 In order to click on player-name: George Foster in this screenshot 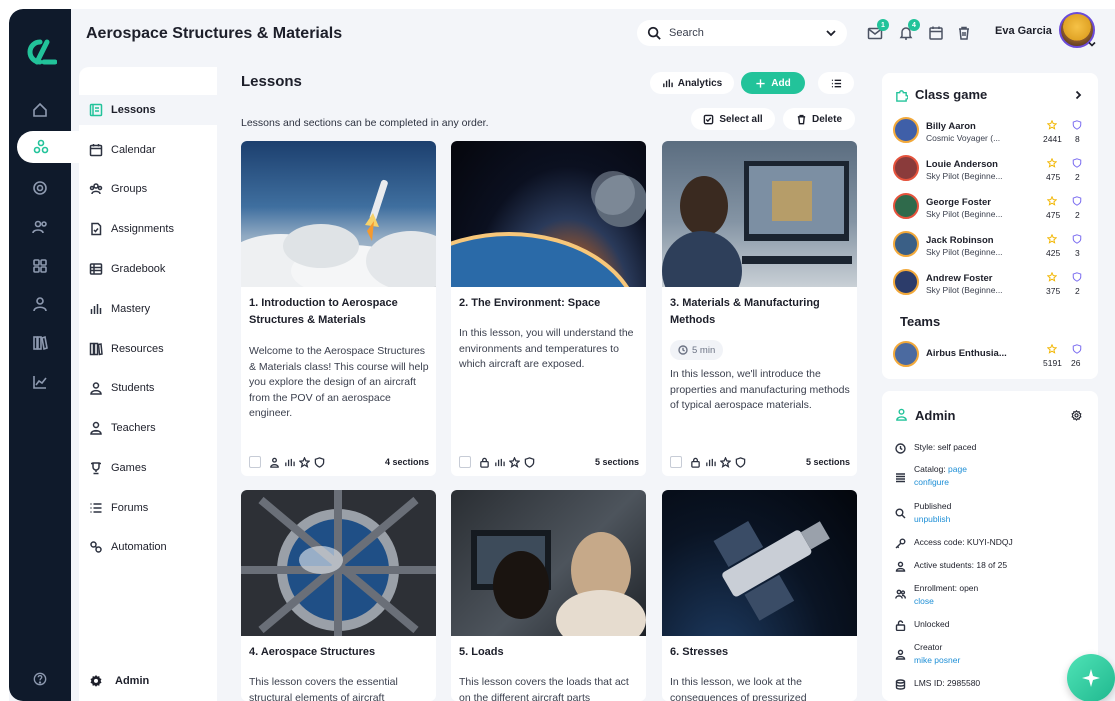, I will do `click(958, 202)`.